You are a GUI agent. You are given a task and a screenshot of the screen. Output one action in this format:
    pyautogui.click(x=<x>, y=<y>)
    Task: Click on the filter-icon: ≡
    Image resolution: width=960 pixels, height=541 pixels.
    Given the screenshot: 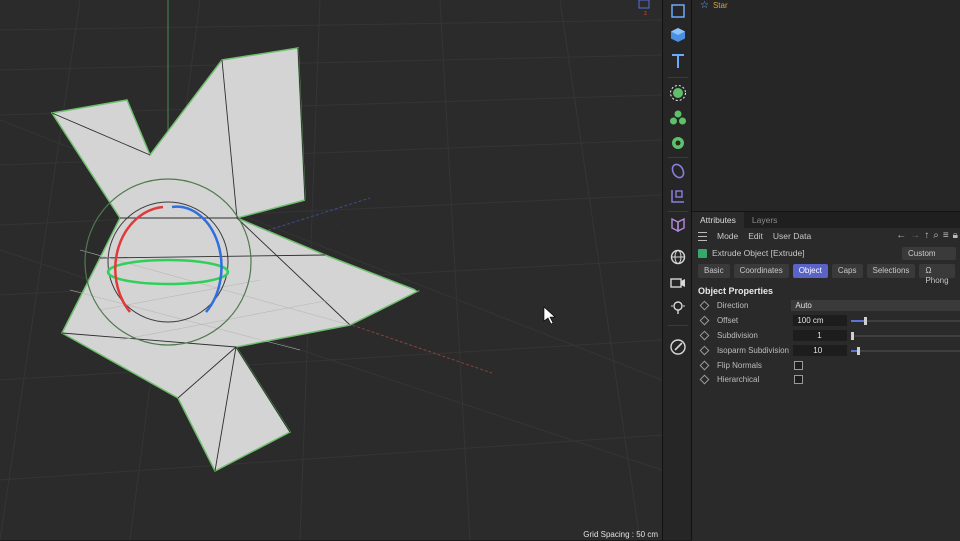 What is the action you would take?
    pyautogui.click(x=946, y=235)
    